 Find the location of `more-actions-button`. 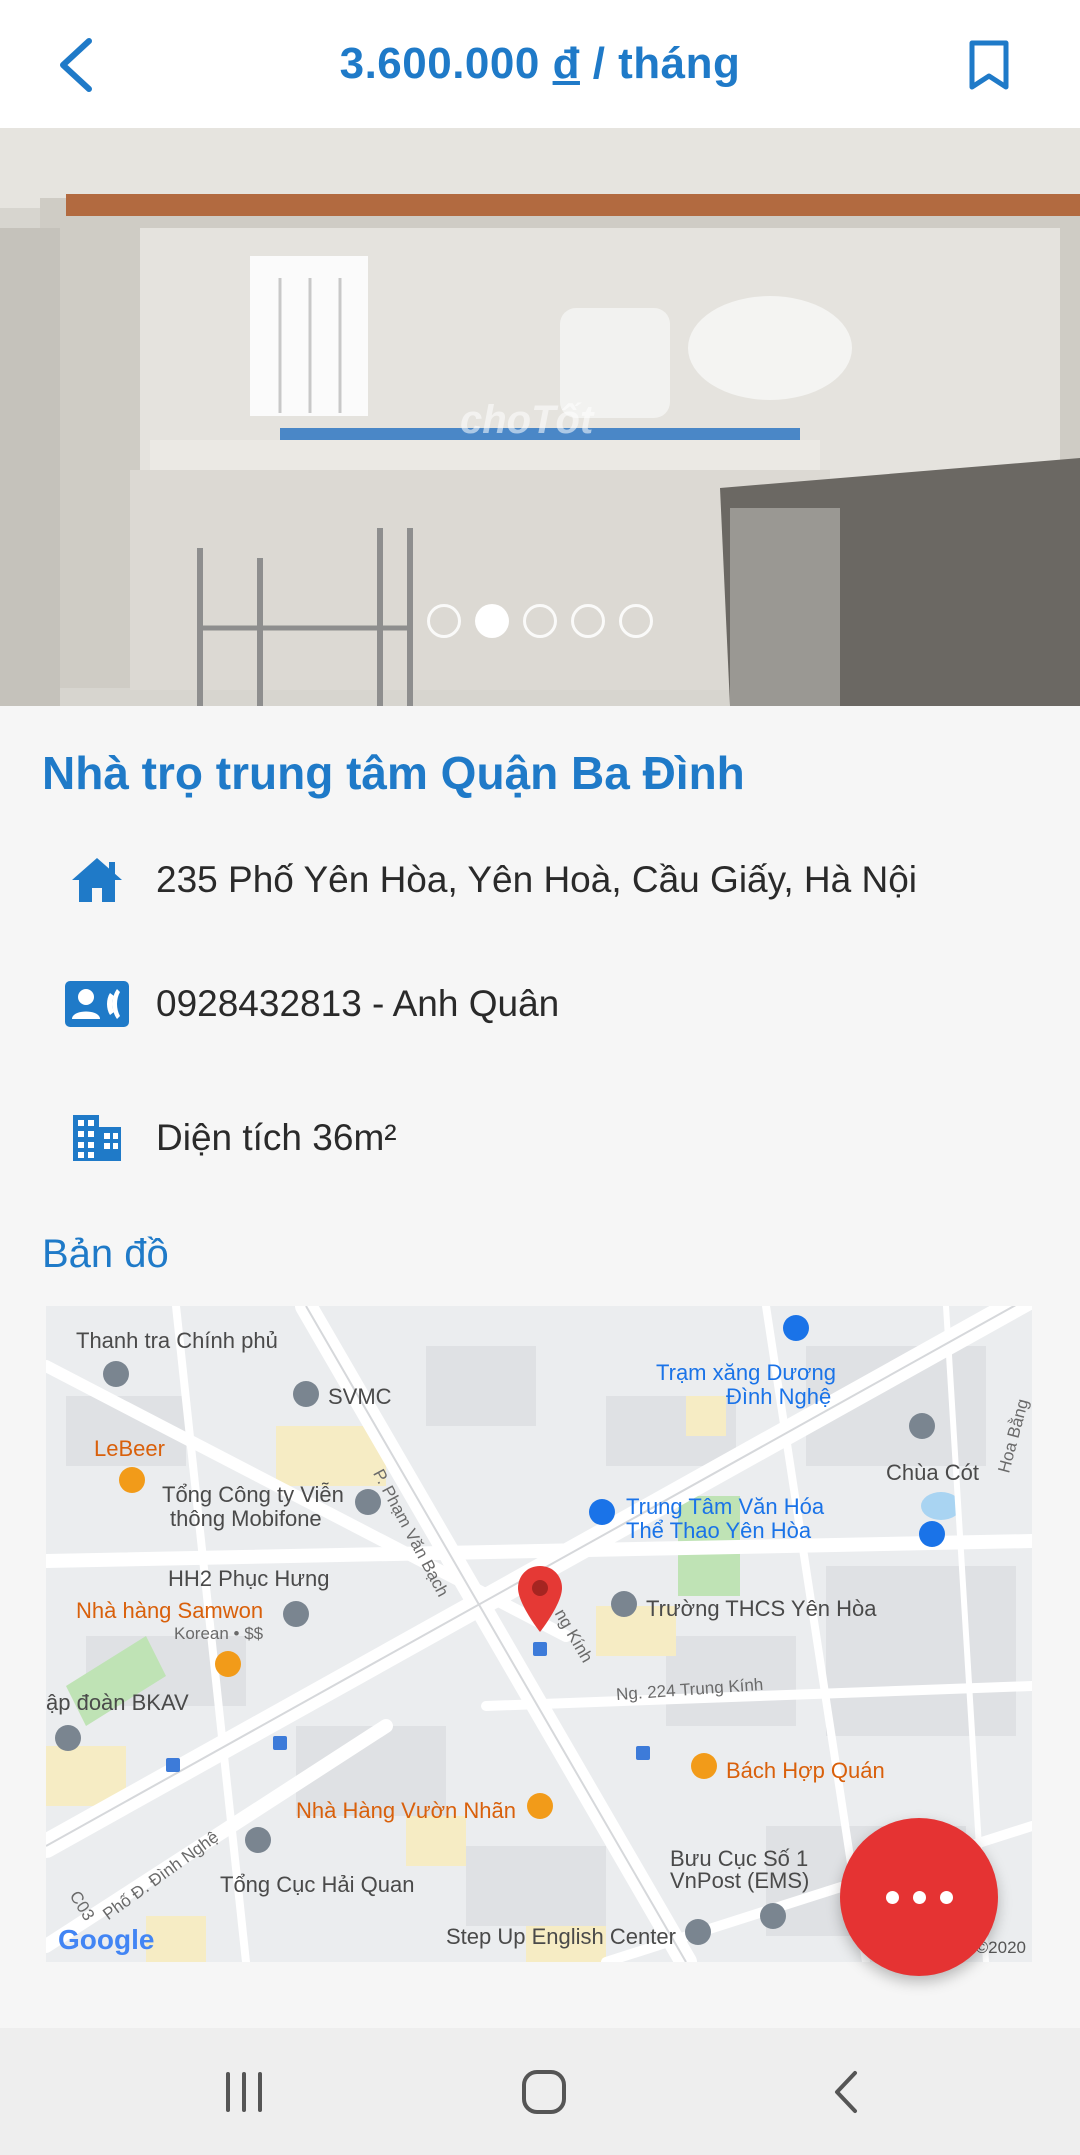

more-actions-button is located at coordinates (919, 1897).